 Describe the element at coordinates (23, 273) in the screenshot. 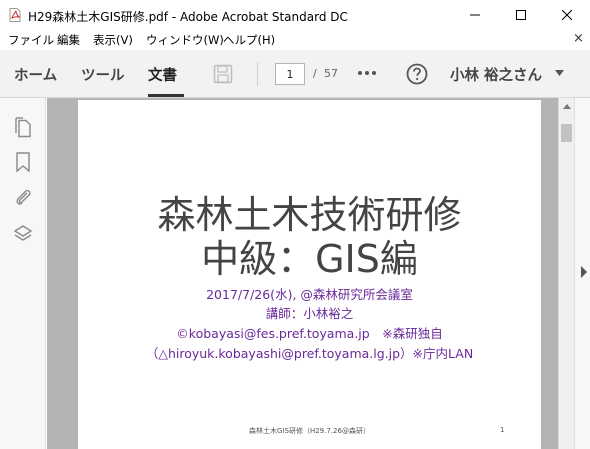

I see `left-navigation-pane` at that location.